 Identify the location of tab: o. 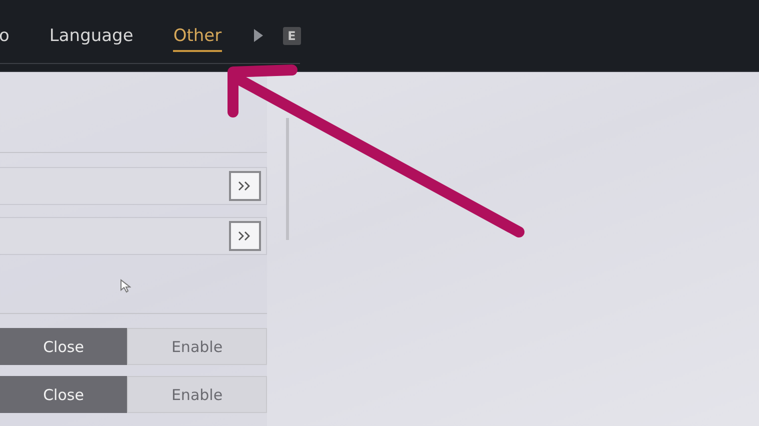
(5, 36).